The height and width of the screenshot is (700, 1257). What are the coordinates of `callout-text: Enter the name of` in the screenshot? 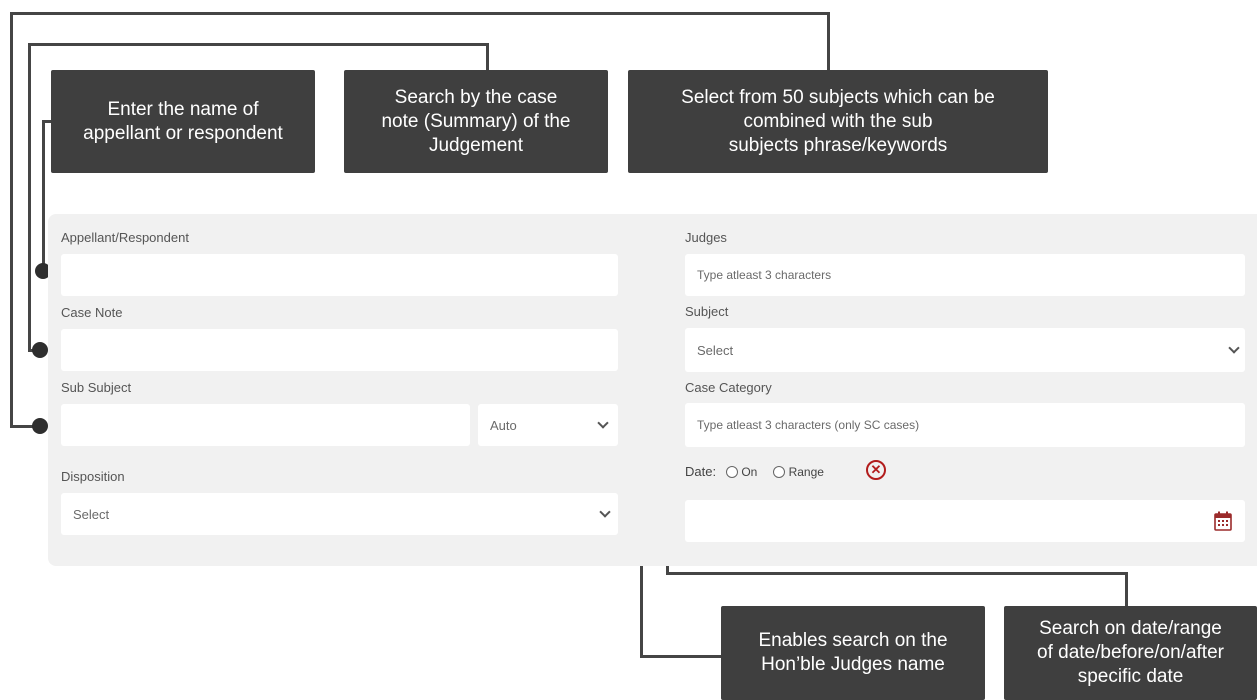 It's located at (183, 109).